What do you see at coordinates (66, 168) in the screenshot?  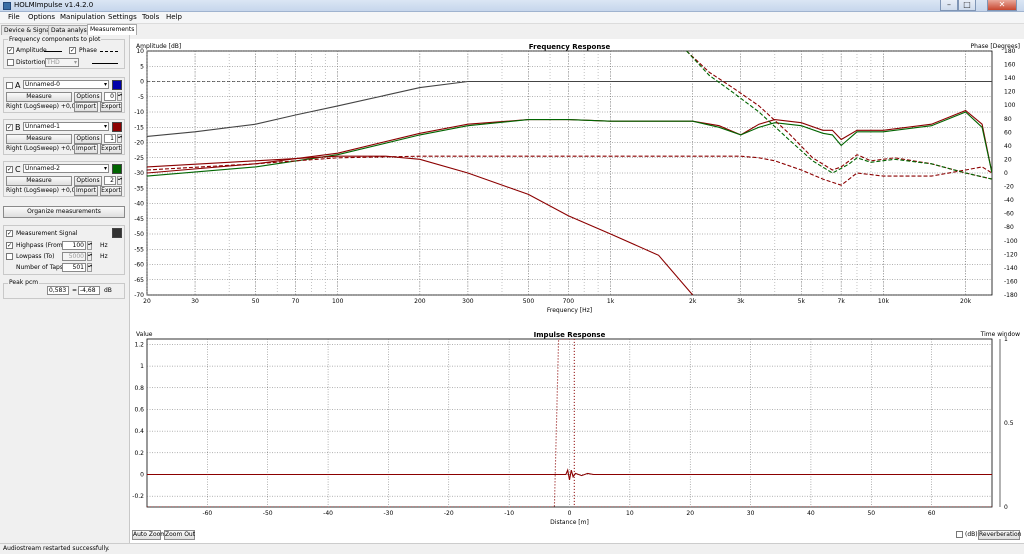 I see `measurement-c-name-select: Unnamed-2 ▾` at bounding box center [66, 168].